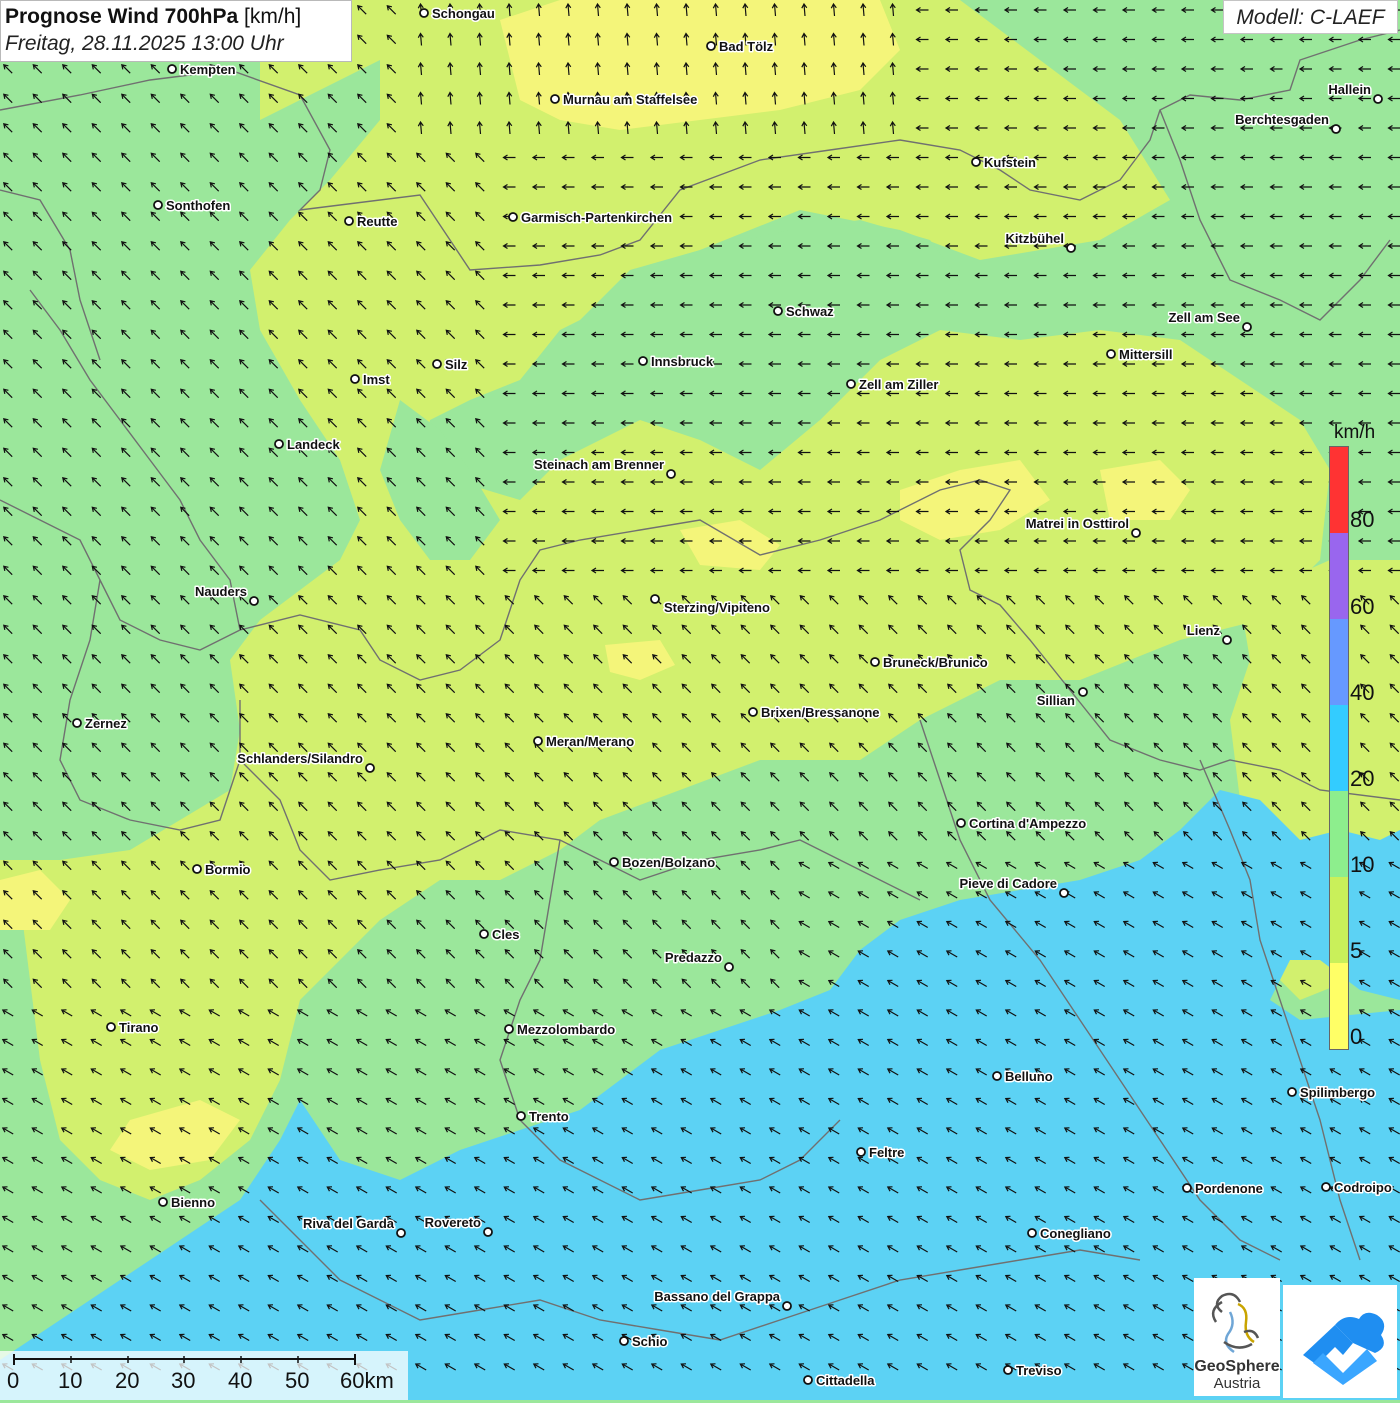 This screenshot has width=1400, height=1403. I want to click on legend-segment-red, so click(1339, 490).